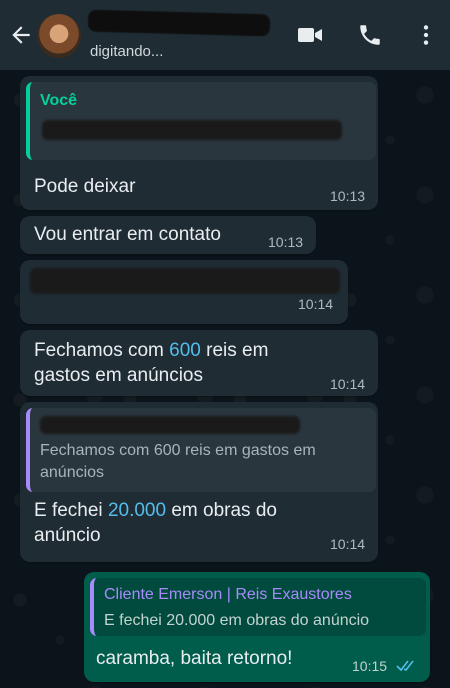 The image size is (450, 688). Describe the element at coordinates (137, 510) in the screenshot. I see `number-link: 20.000` at that location.